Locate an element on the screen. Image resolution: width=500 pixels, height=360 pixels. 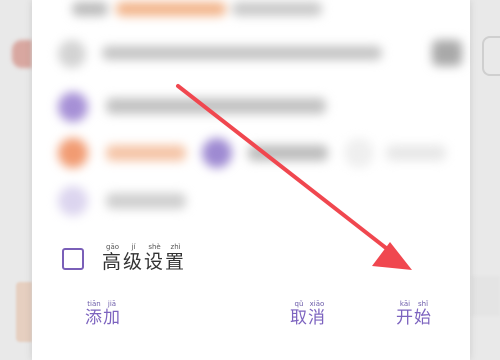
pinyin-char: 加jiā is located at coordinates (112, 314).